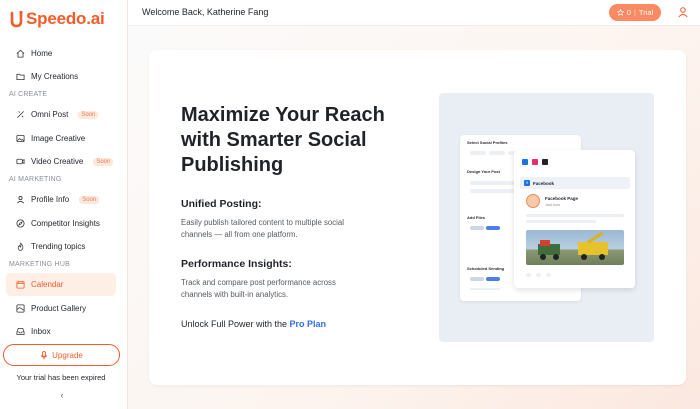 The height and width of the screenshot is (409, 700). I want to click on sidebar-item-label: Product Gallery, so click(59, 308).